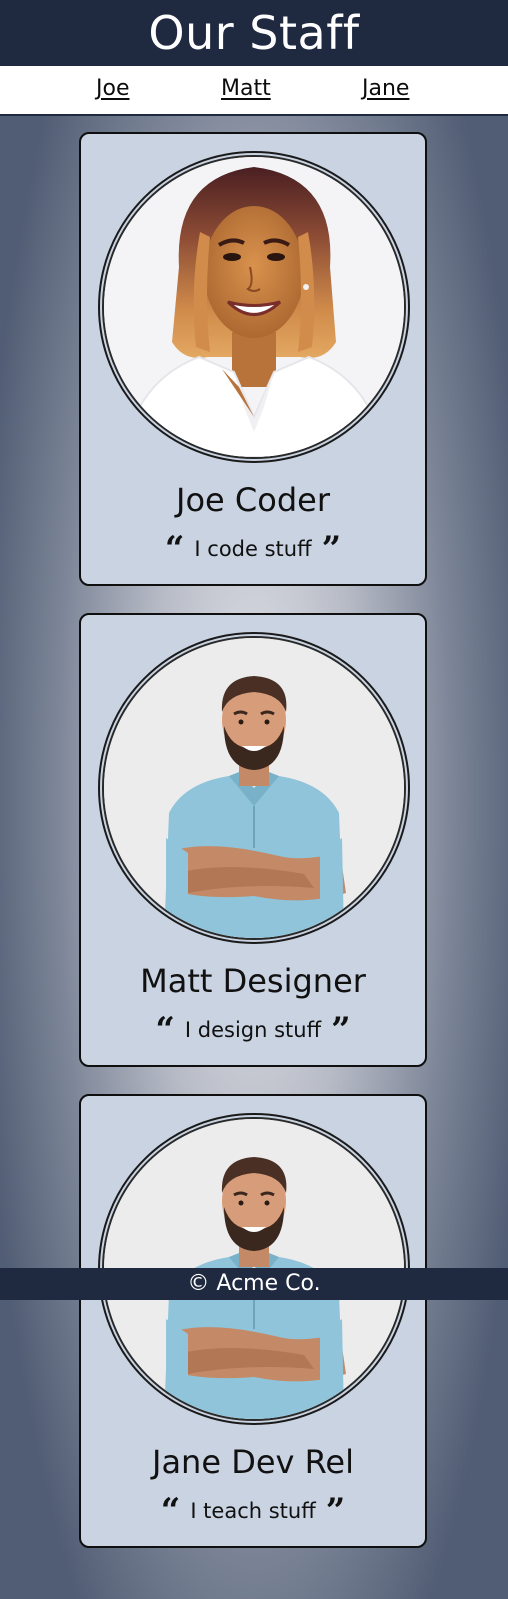  I want to click on staff-quote-text: I teach stuff, so click(253, 1511).